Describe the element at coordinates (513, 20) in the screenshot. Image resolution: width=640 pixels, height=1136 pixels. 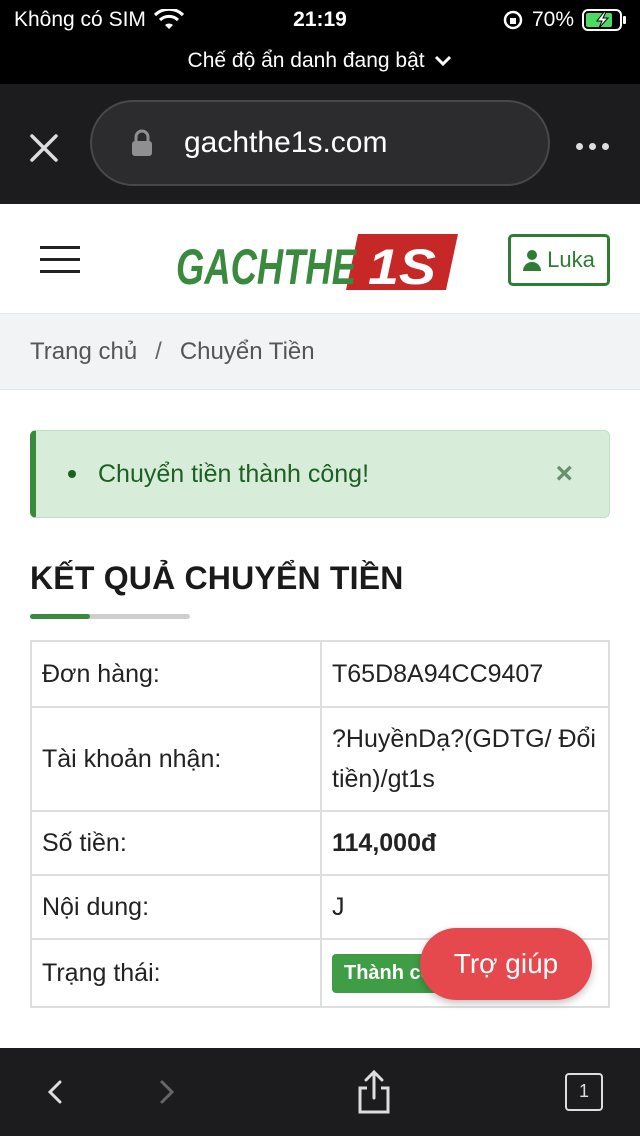
I see `orientation-lock-icon` at that location.